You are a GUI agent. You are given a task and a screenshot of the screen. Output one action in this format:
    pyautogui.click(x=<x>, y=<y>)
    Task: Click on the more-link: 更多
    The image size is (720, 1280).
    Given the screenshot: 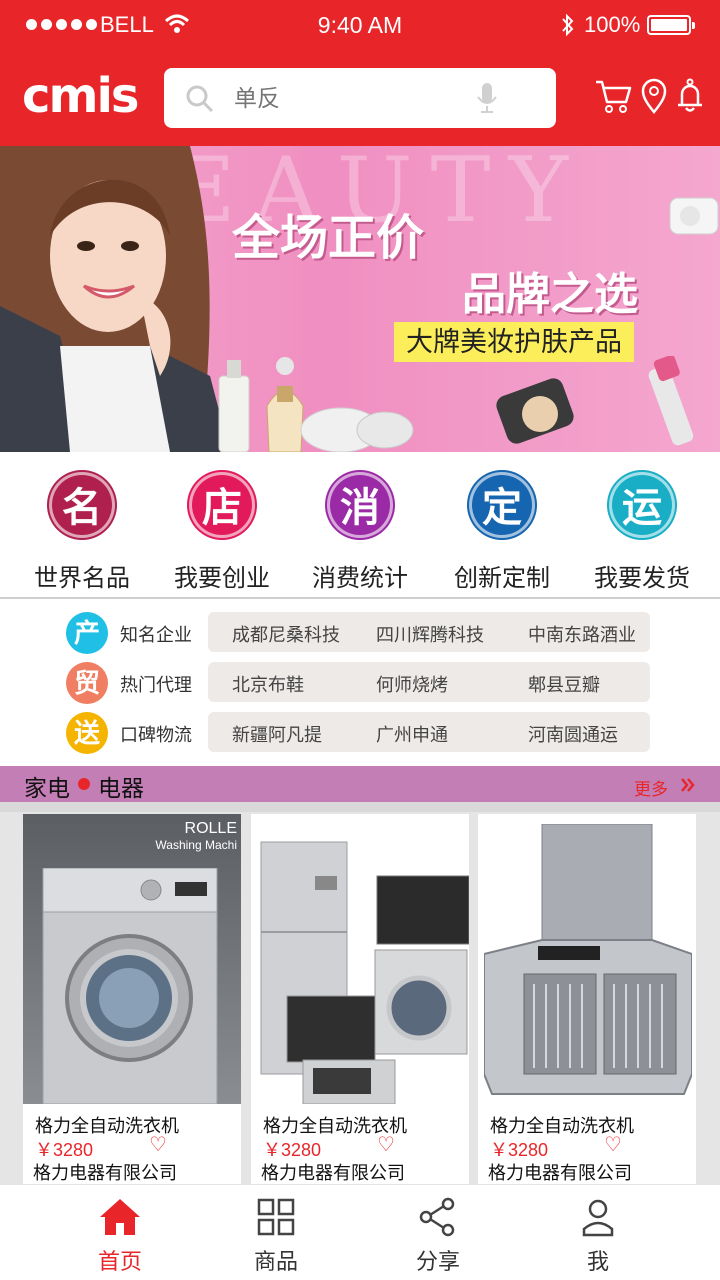 What is the action you would take?
    pyautogui.click(x=651, y=787)
    